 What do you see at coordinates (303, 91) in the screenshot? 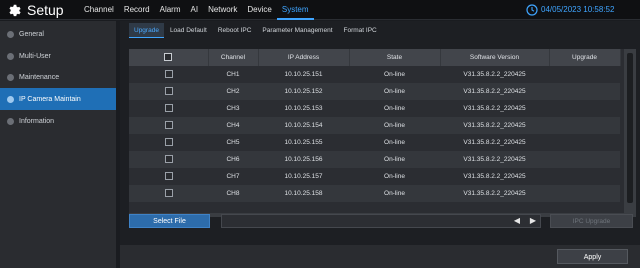
I see `cell-ip-address: 10.10.25.152` at bounding box center [303, 91].